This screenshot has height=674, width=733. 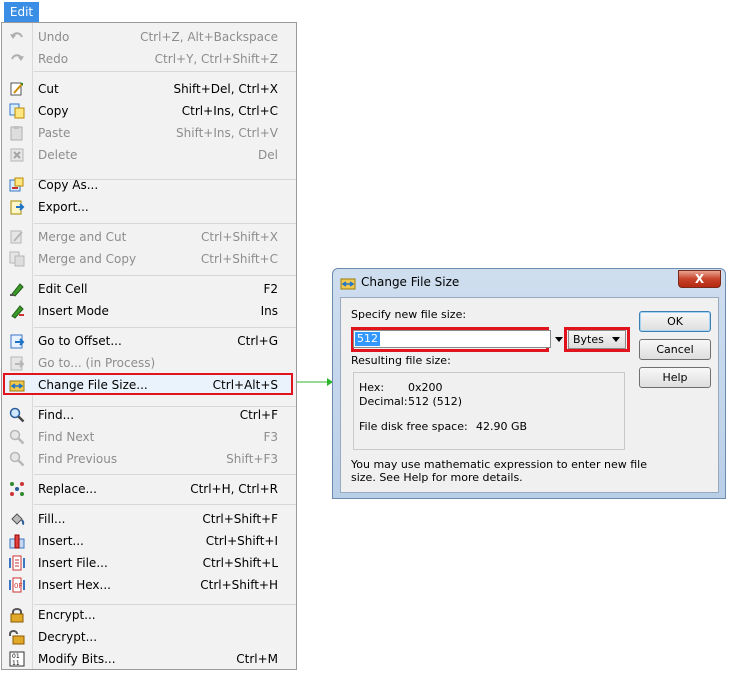 What do you see at coordinates (17, 155) in the screenshot?
I see `delete-icon` at bounding box center [17, 155].